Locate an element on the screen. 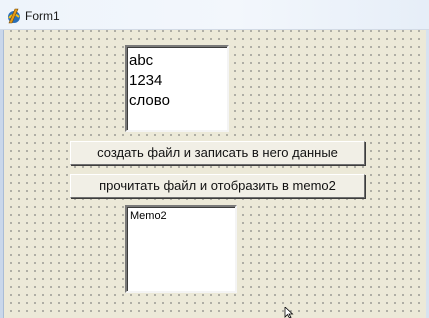 The image size is (429, 318). title-bar: Form1 is located at coordinates (214, 15).